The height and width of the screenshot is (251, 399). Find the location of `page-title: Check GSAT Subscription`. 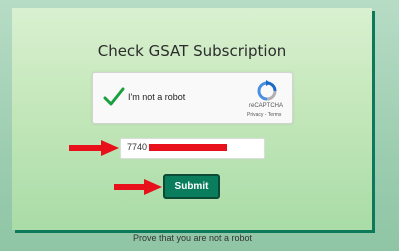

page-title: Check GSAT Subscription is located at coordinates (192, 51).